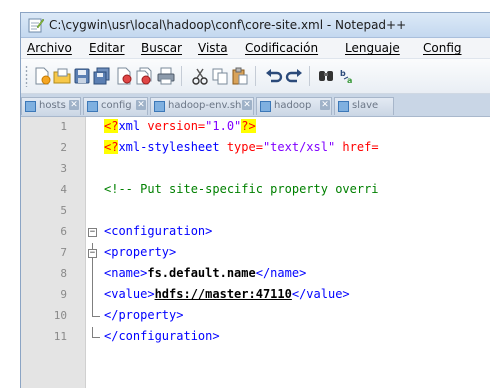 The image size is (490, 388). I want to click on code-line: 7 − <property>, so click(255, 253).